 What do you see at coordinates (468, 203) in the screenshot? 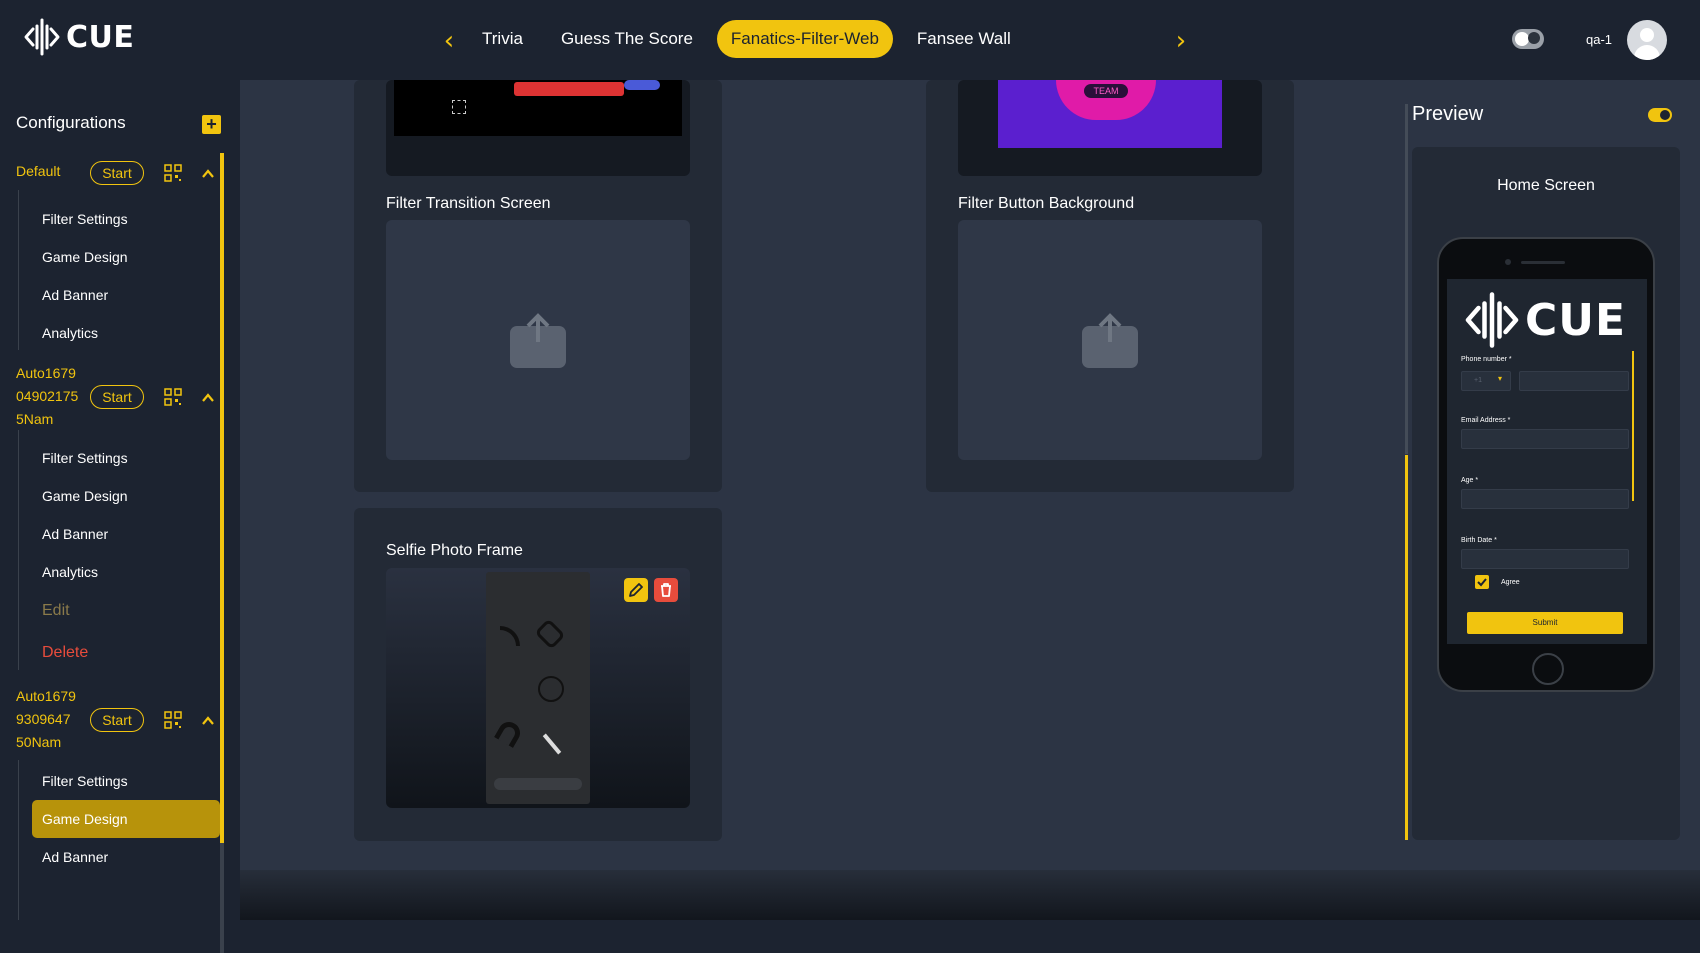
I see `card-title: Filter Transition Screen` at bounding box center [468, 203].